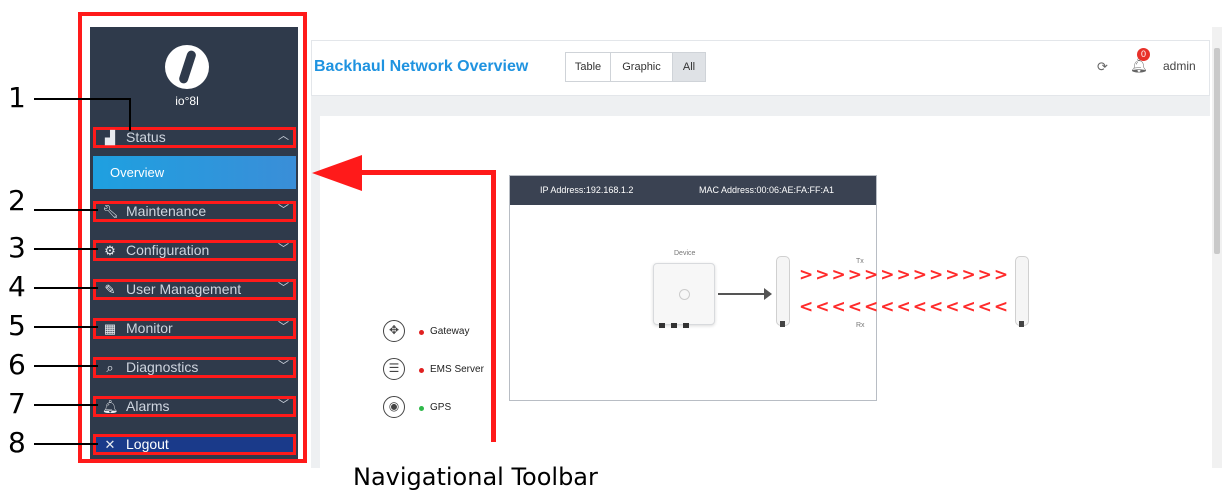  What do you see at coordinates (421, 66) in the screenshot?
I see `page-title: Backhaul Network Overview` at bounding box center [421, 66].